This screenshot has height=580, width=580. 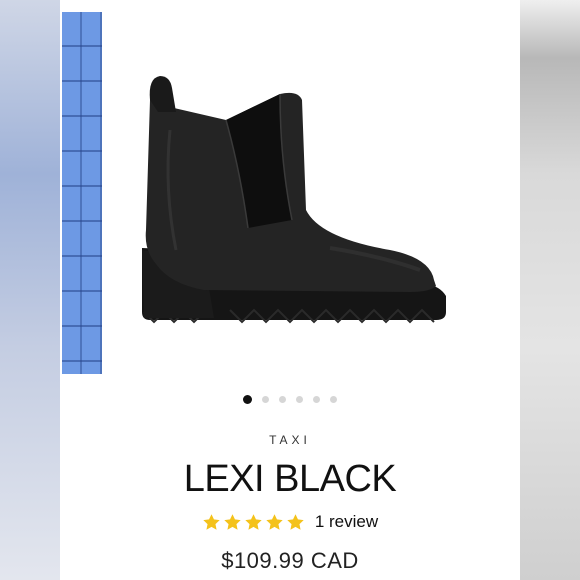 What do you see at coordinates (290, 399) in the screenshot?
I see `carousel-pagination` at bounding box center [290, 399].